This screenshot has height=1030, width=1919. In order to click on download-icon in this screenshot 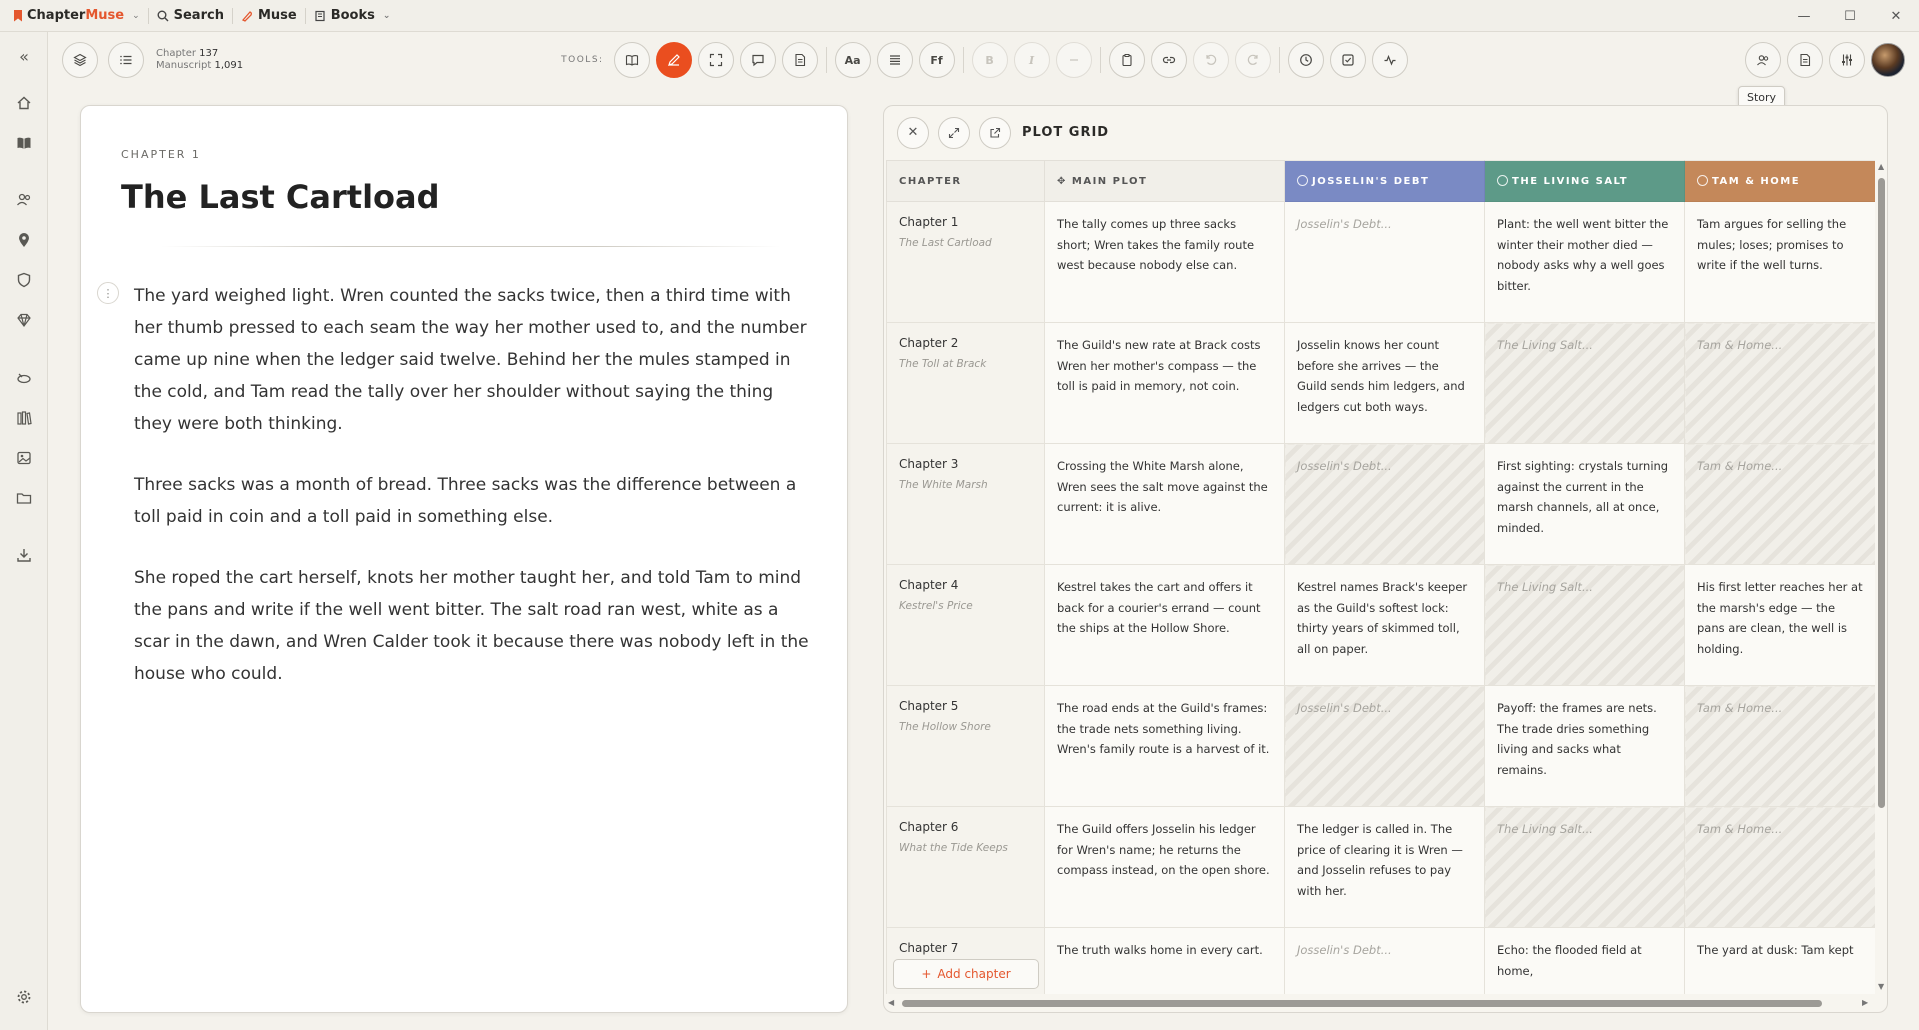, I will do `click(24, 555)`.